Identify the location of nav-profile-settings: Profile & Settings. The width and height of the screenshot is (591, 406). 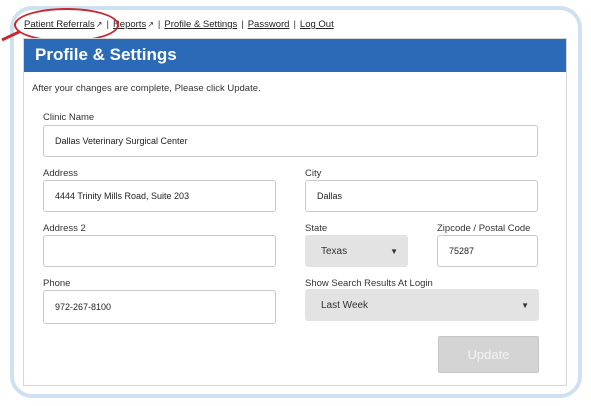
(200, 24).